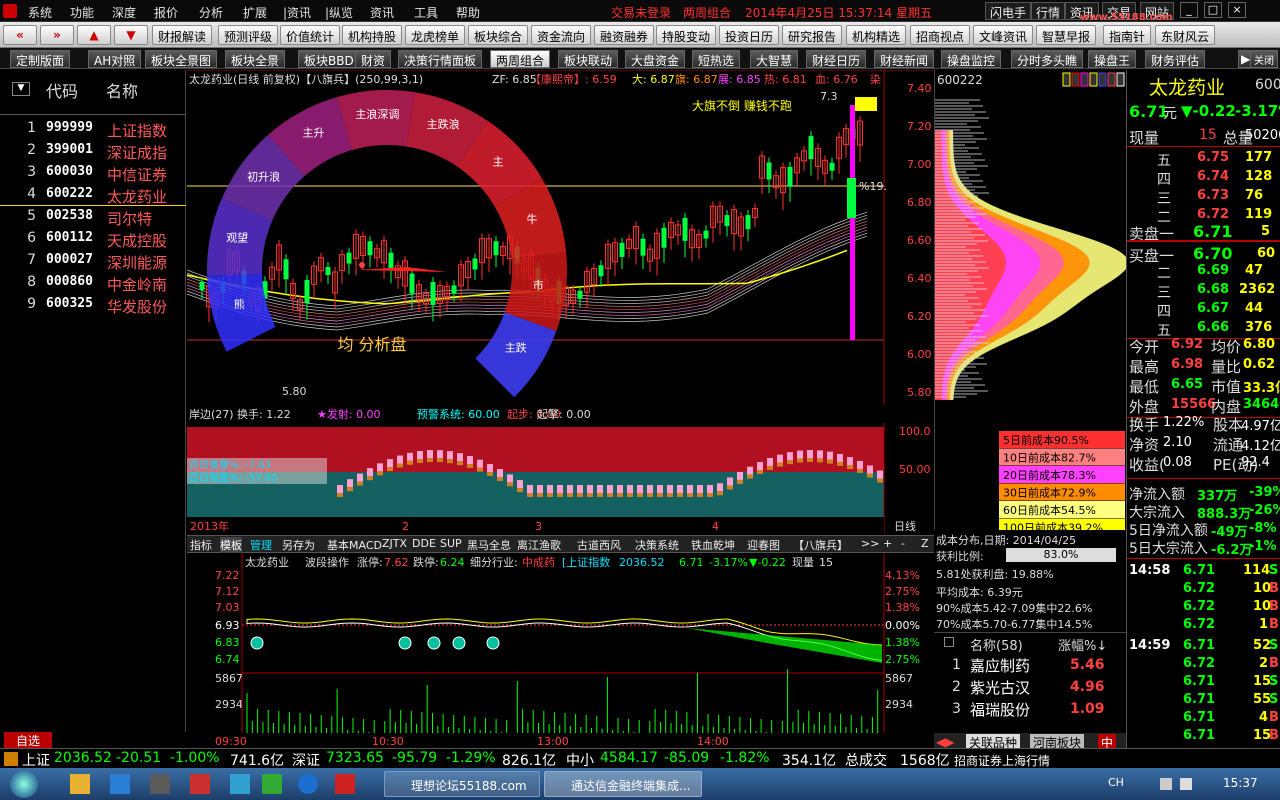  What do you see at coordinates (1213, 195) in the screenshot?
I see `sell-price: 6.73` at bounding box center [1213, 195].